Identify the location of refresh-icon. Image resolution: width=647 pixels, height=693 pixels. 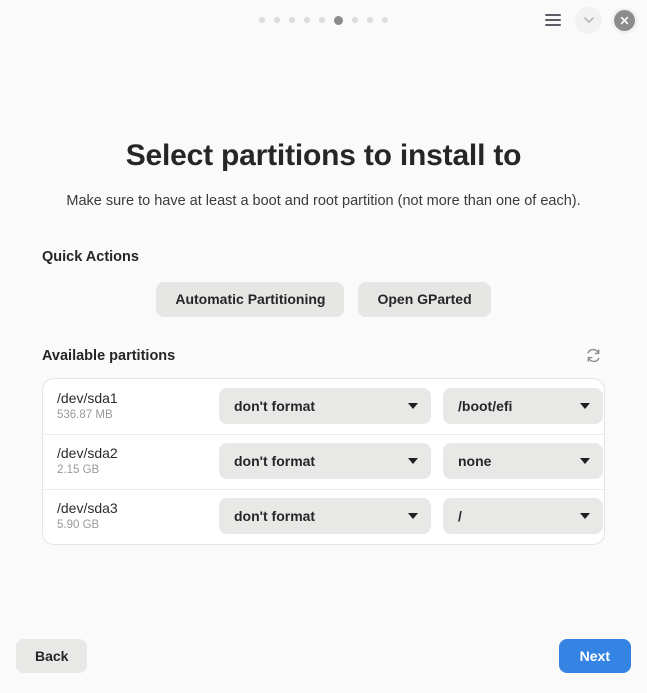
(593, 356).